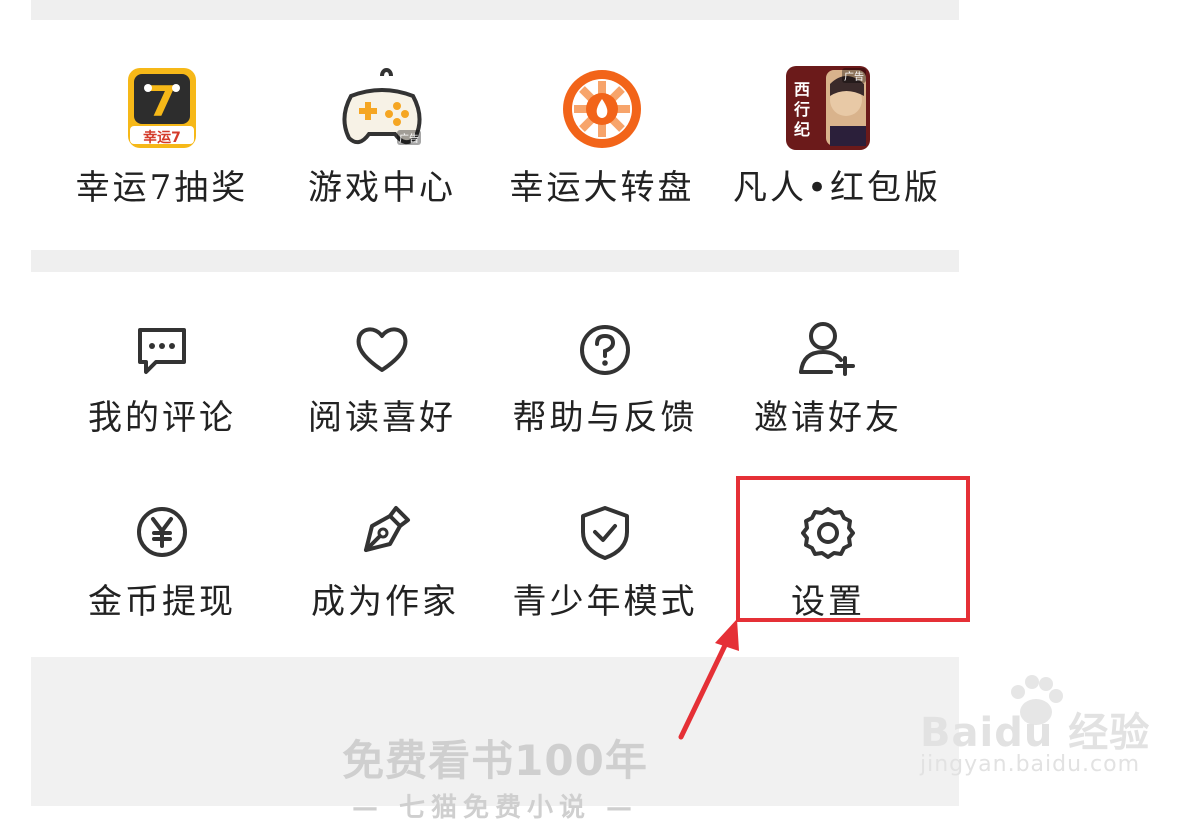  I want to click on lucky-seven-label: 幸运7抽奖, so click(162, 188).